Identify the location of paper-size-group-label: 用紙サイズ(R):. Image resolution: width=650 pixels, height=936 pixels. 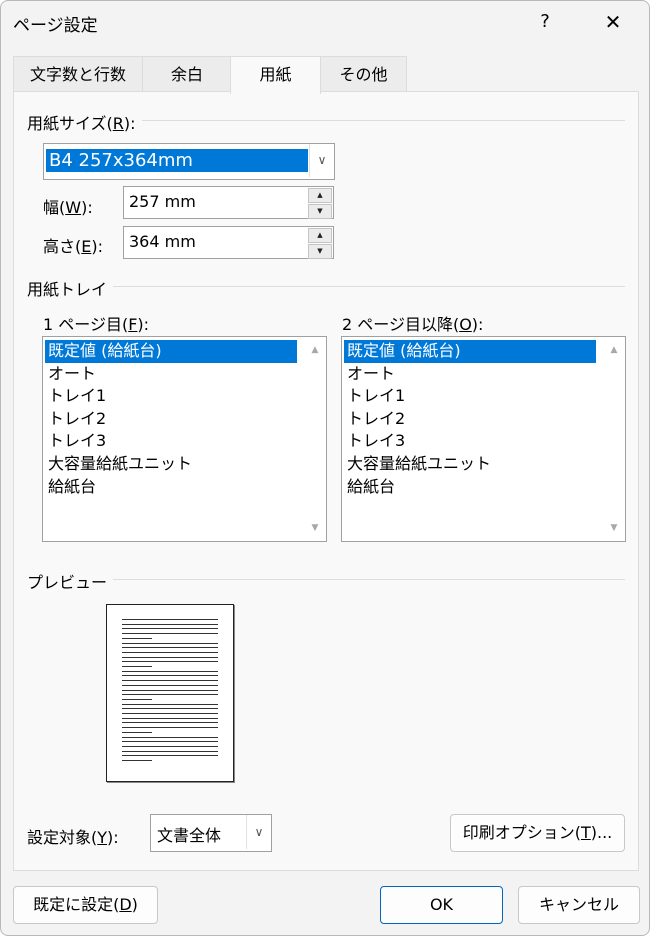
(84, 122).